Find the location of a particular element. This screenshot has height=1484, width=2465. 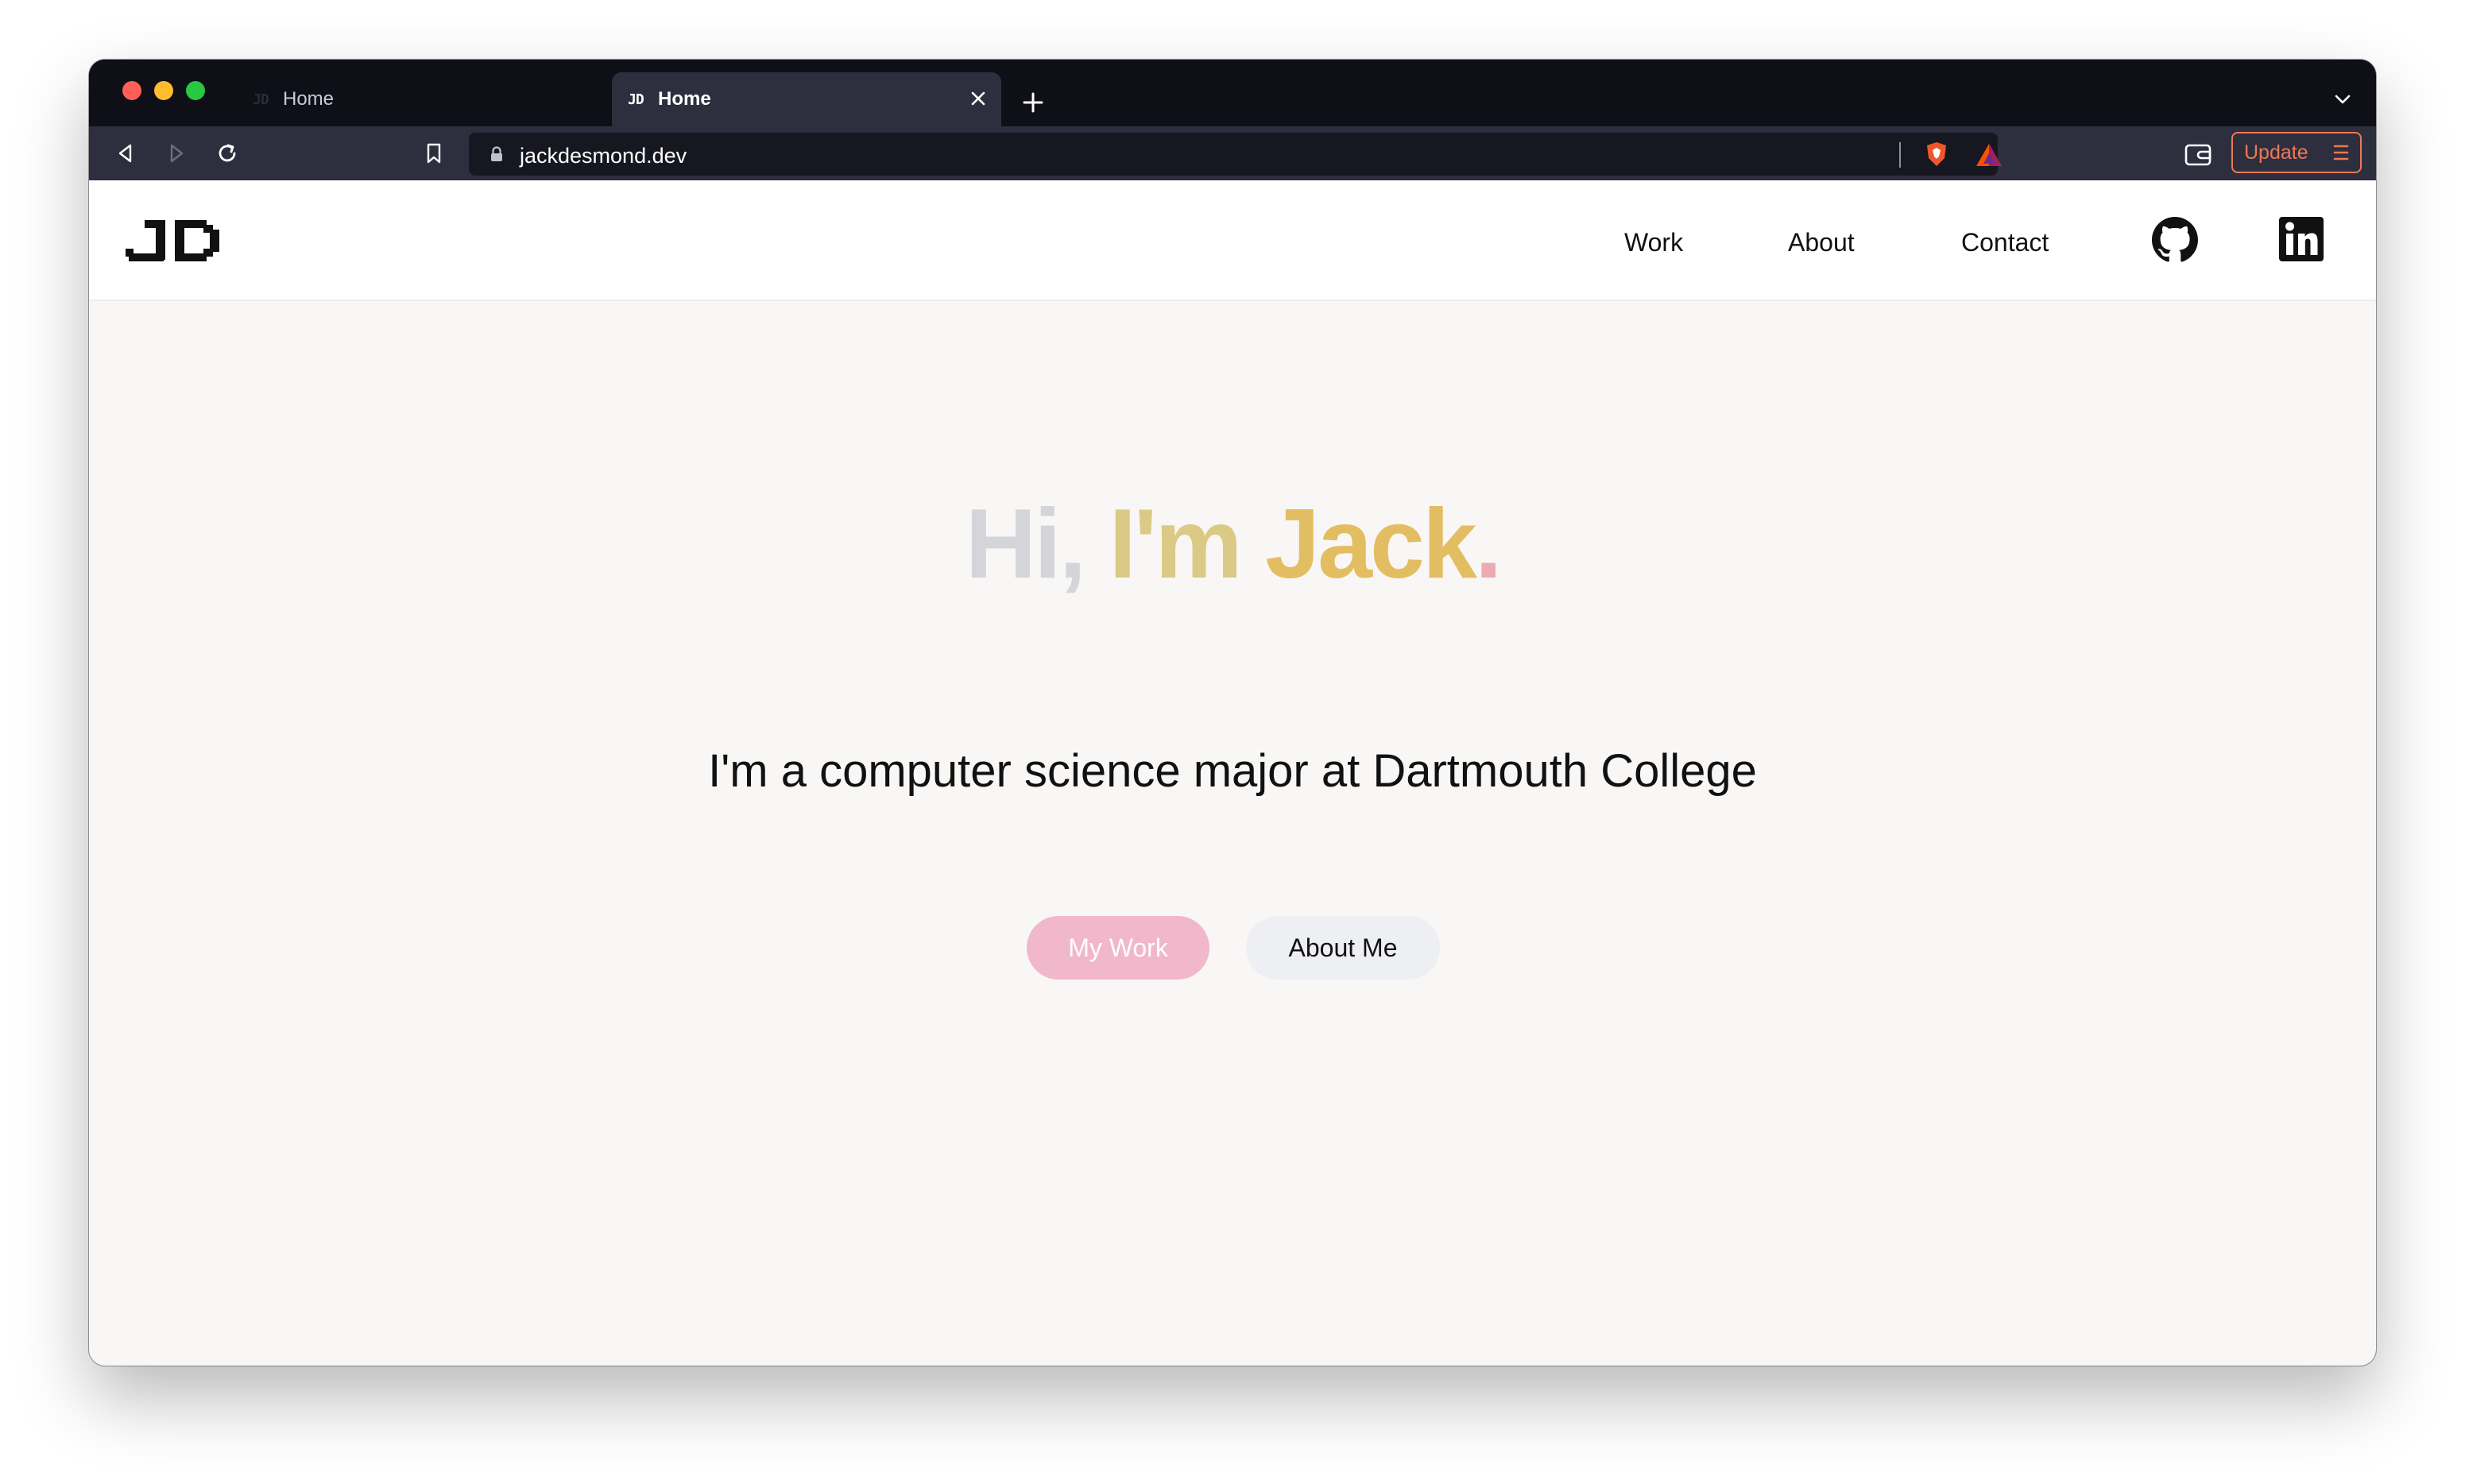

hero-title-period: . is located at coordinates (1488, 544).